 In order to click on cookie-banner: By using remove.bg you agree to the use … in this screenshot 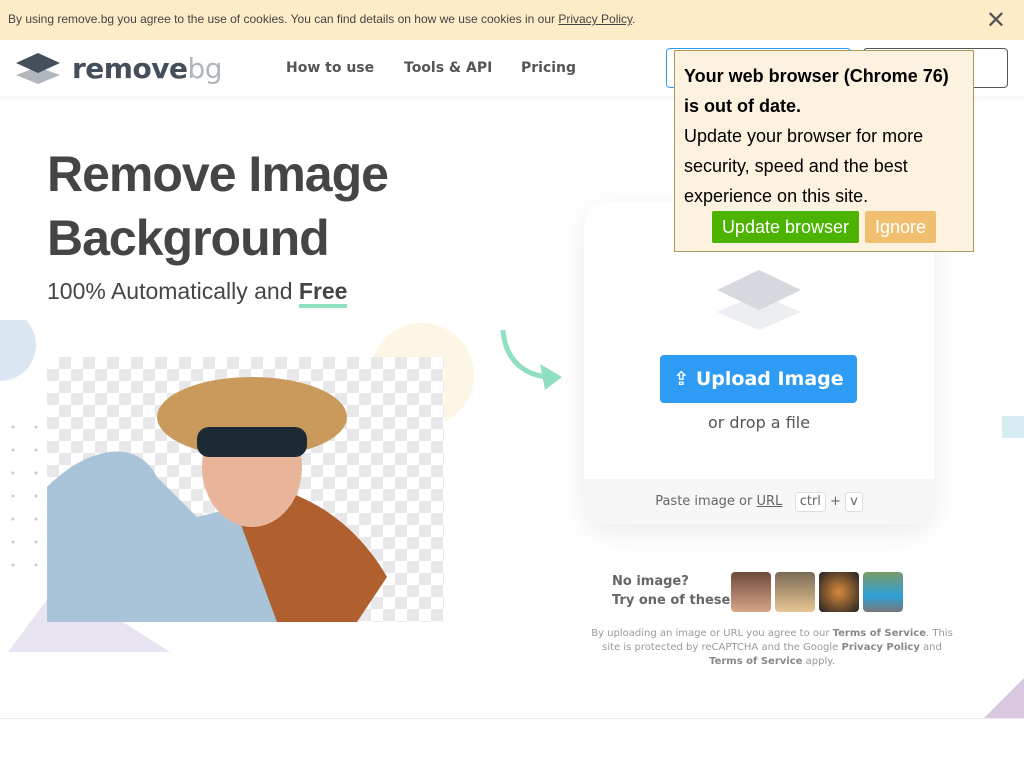, I will do `click(512, 20)`.